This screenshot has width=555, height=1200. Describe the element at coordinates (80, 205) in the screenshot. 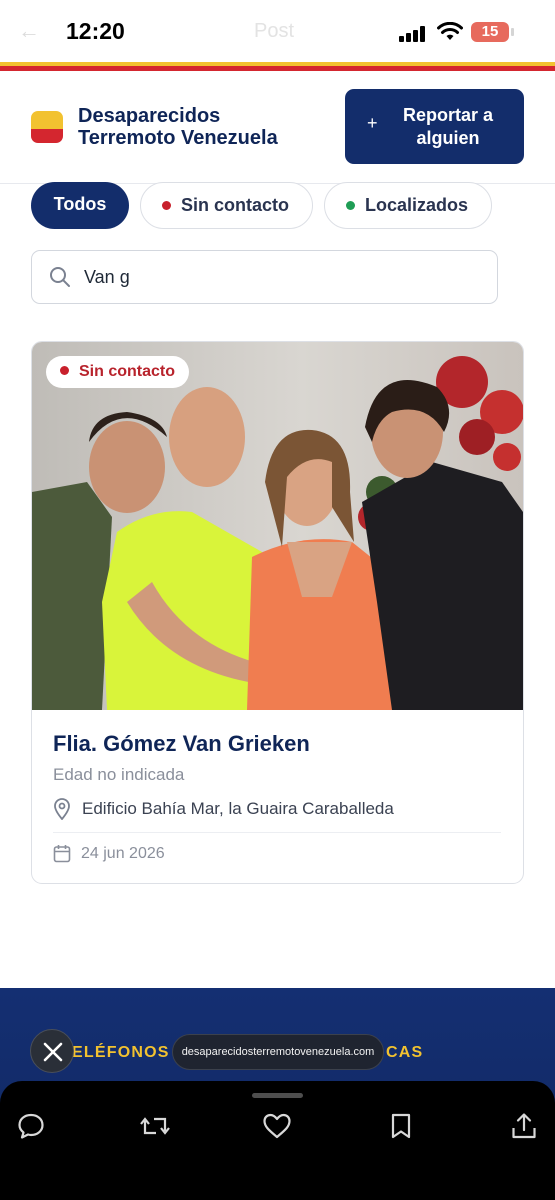

I see `filter-all: Todos` at that location.